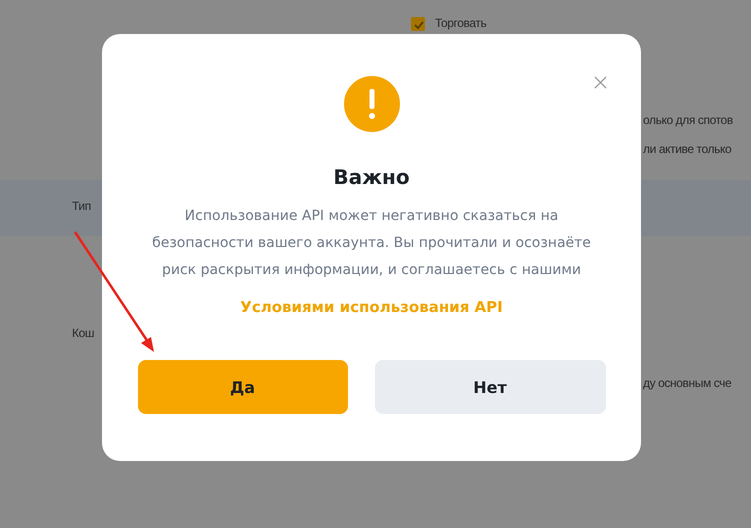 This screenshot has width=751, height=528. Describe the element at coordinates (81, 206) in the screenshot. I see `background-text: Тип` at that location.